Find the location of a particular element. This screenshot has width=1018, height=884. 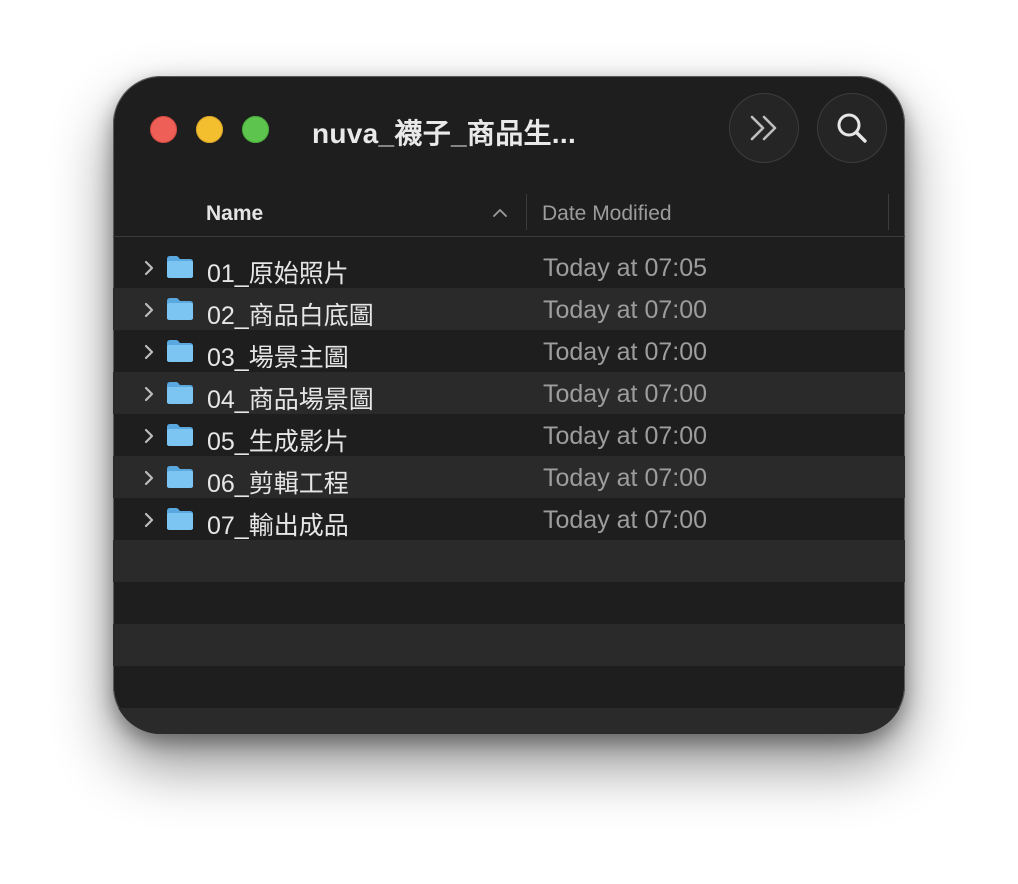

file-name: 05_生成影片 is located at coordinates (278, 442).